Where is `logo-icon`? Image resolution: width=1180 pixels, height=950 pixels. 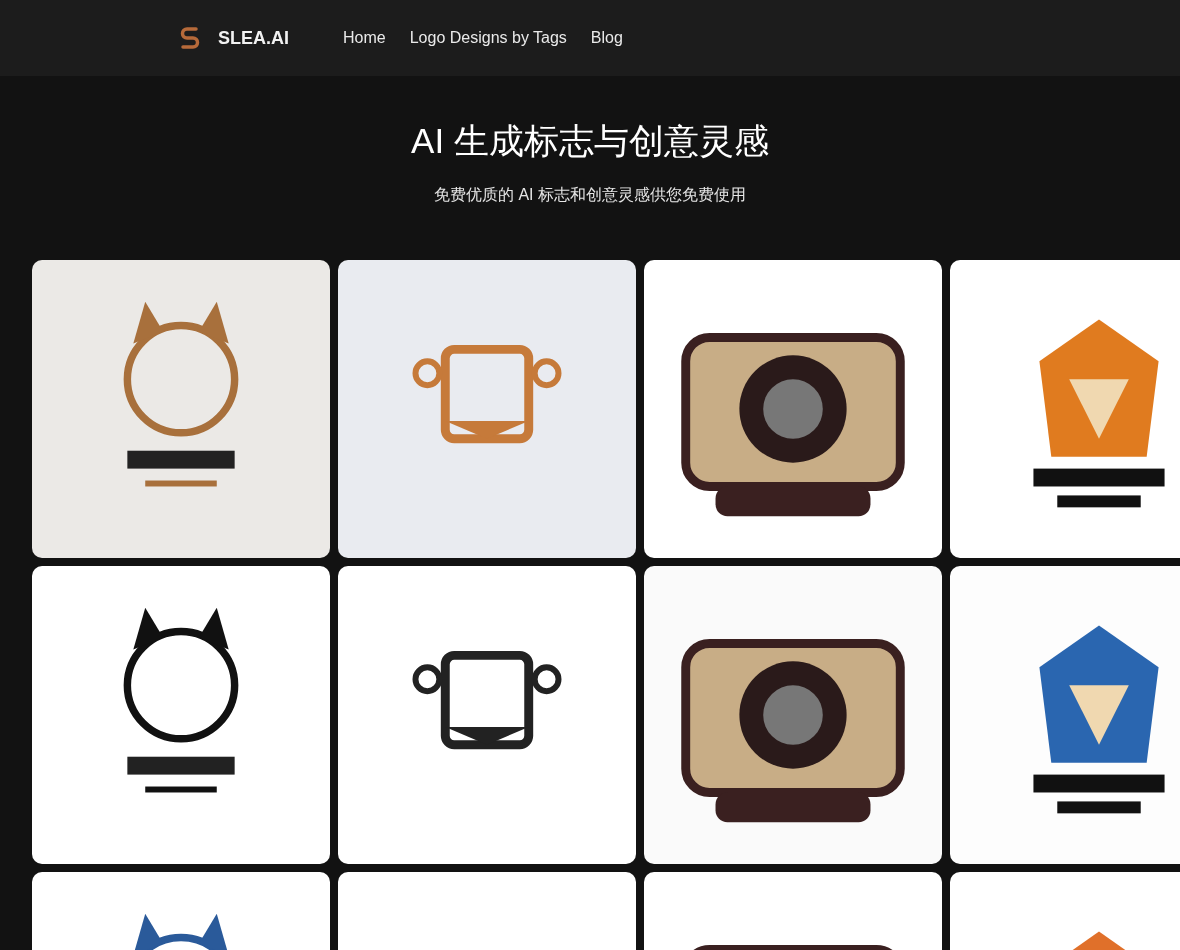
logo-icon is located at coordinates (190, 38).